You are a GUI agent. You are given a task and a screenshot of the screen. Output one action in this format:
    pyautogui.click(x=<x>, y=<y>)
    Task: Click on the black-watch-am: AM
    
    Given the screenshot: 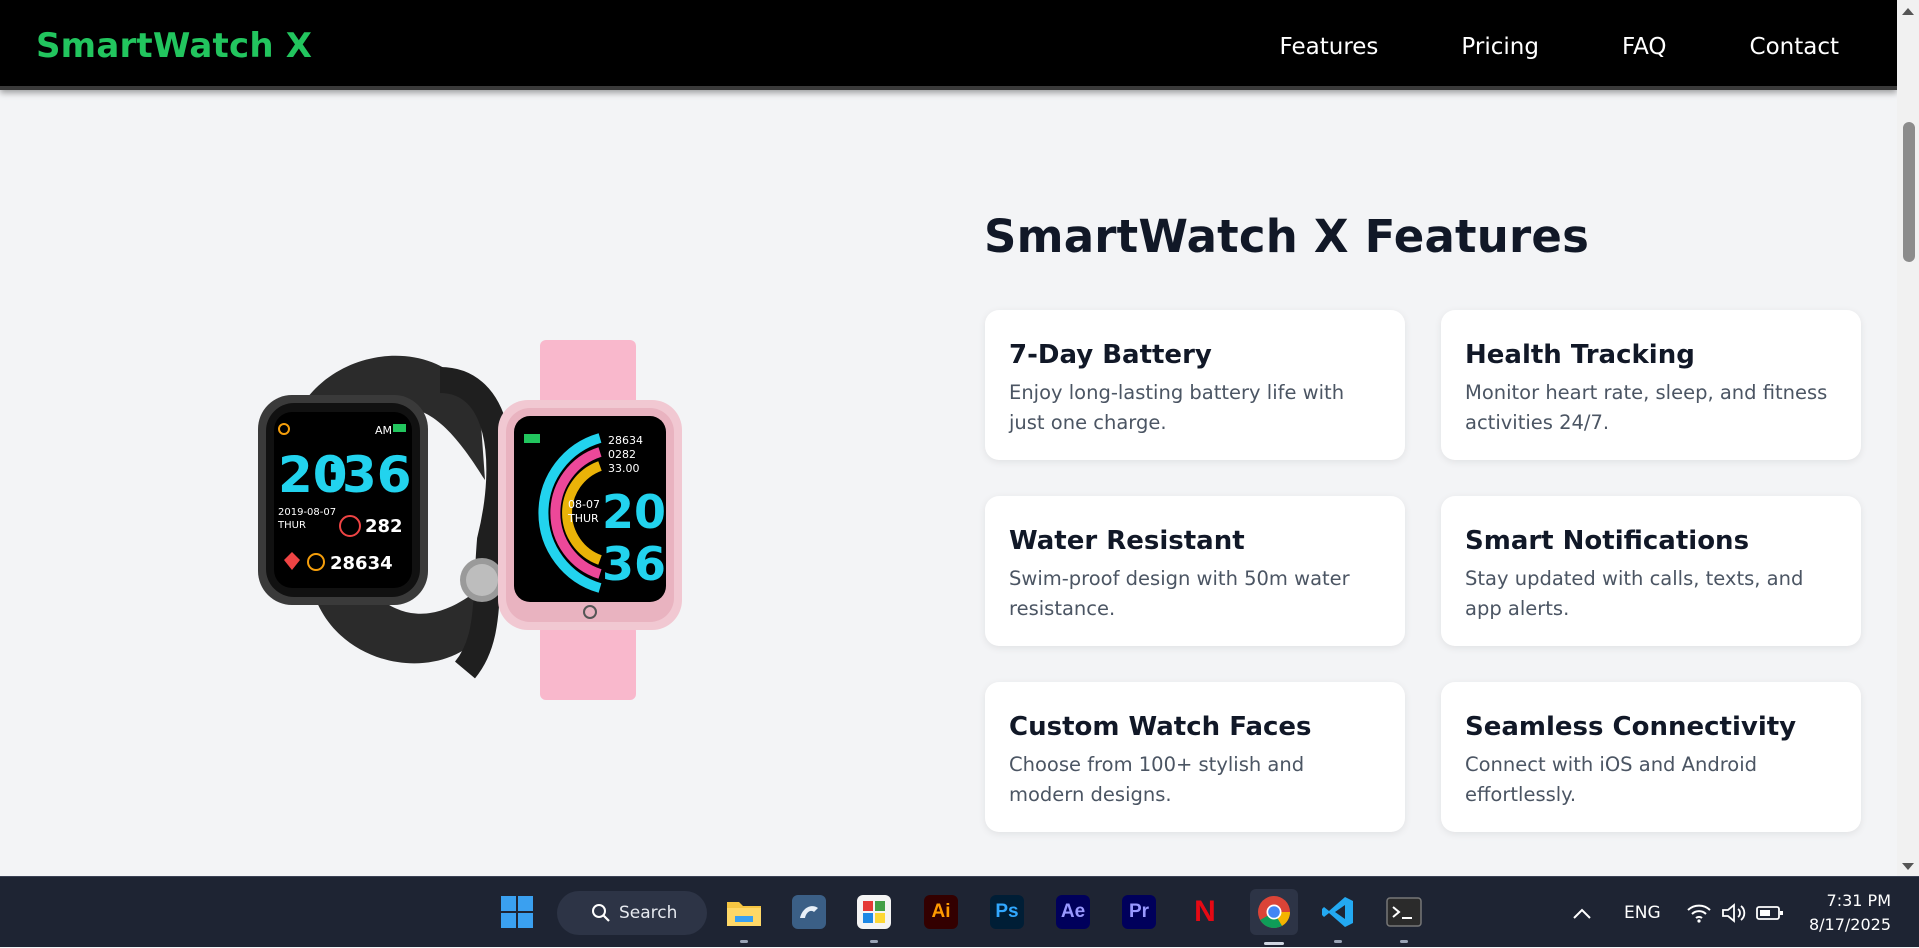 What is the action you would take?
    pyautogui.click(x=383, y=430)
    